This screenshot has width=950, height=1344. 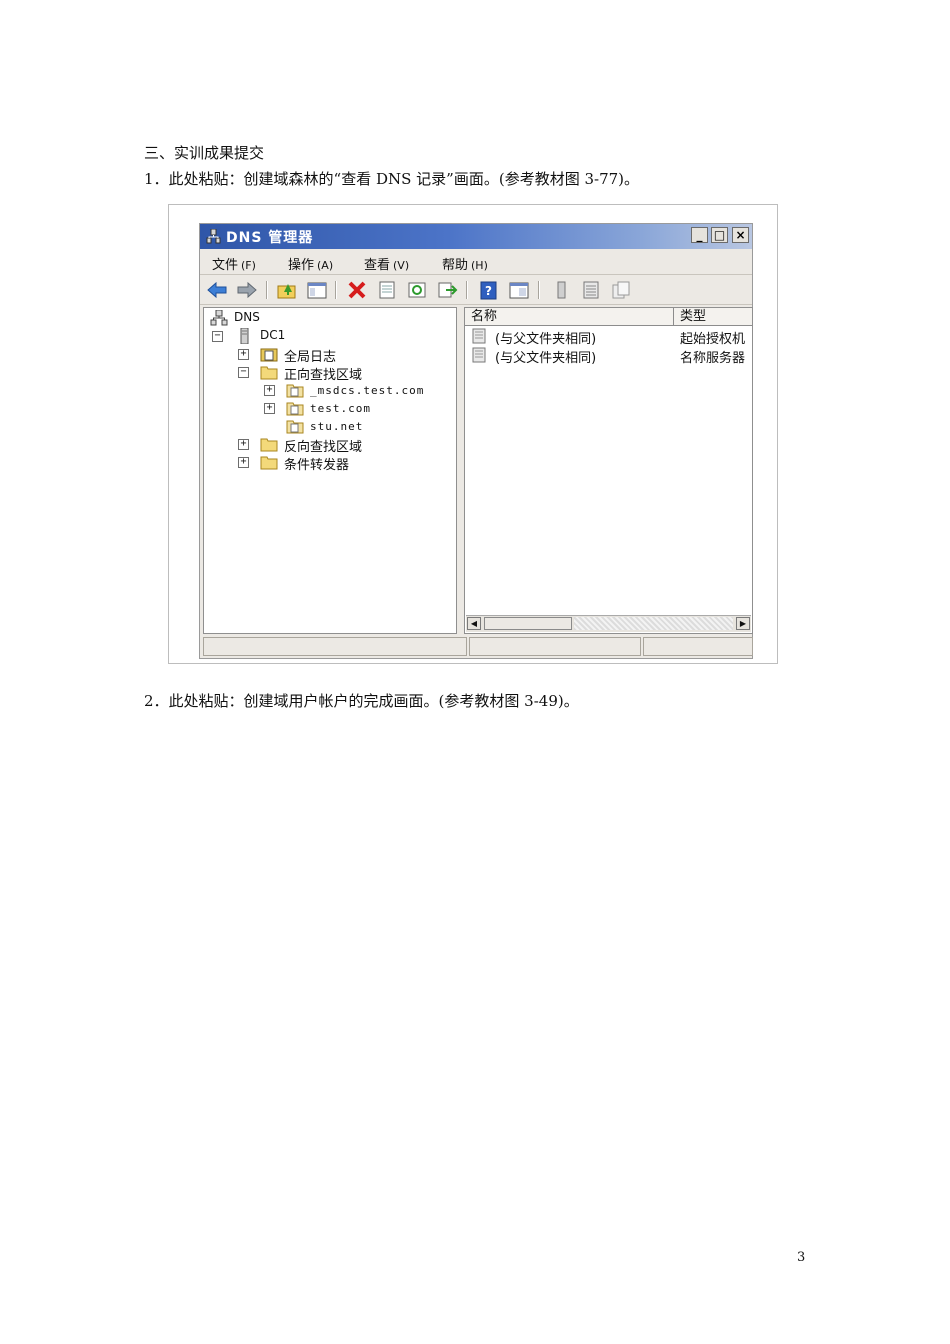 I want to click on minimize-button: _, so click(x=699, y=235).